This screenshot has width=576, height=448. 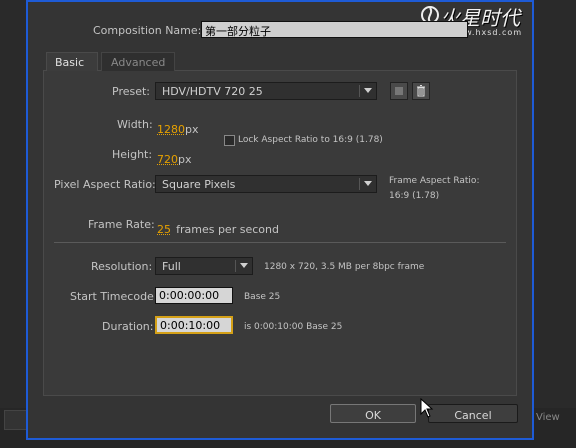 I want to click on frame-rate-value: 25, so click(x=164, y=229).